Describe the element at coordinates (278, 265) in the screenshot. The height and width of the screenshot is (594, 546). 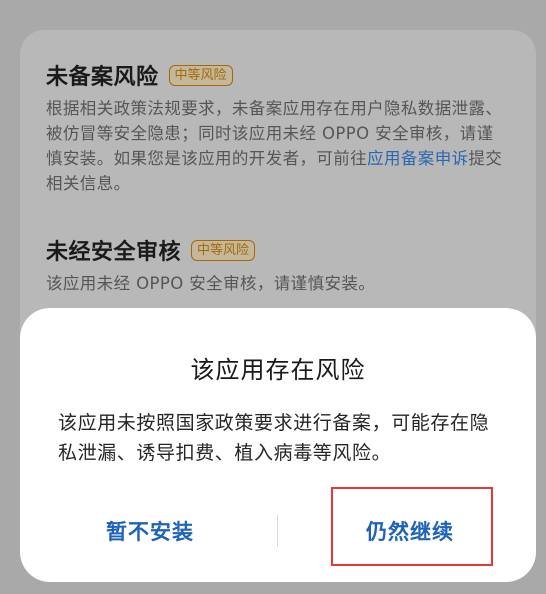
I see `risk-item-unreviewed: 未经安全审核 中等风险 该应用未经 OPPO 安全审核，请谨慎安装。` at that location.